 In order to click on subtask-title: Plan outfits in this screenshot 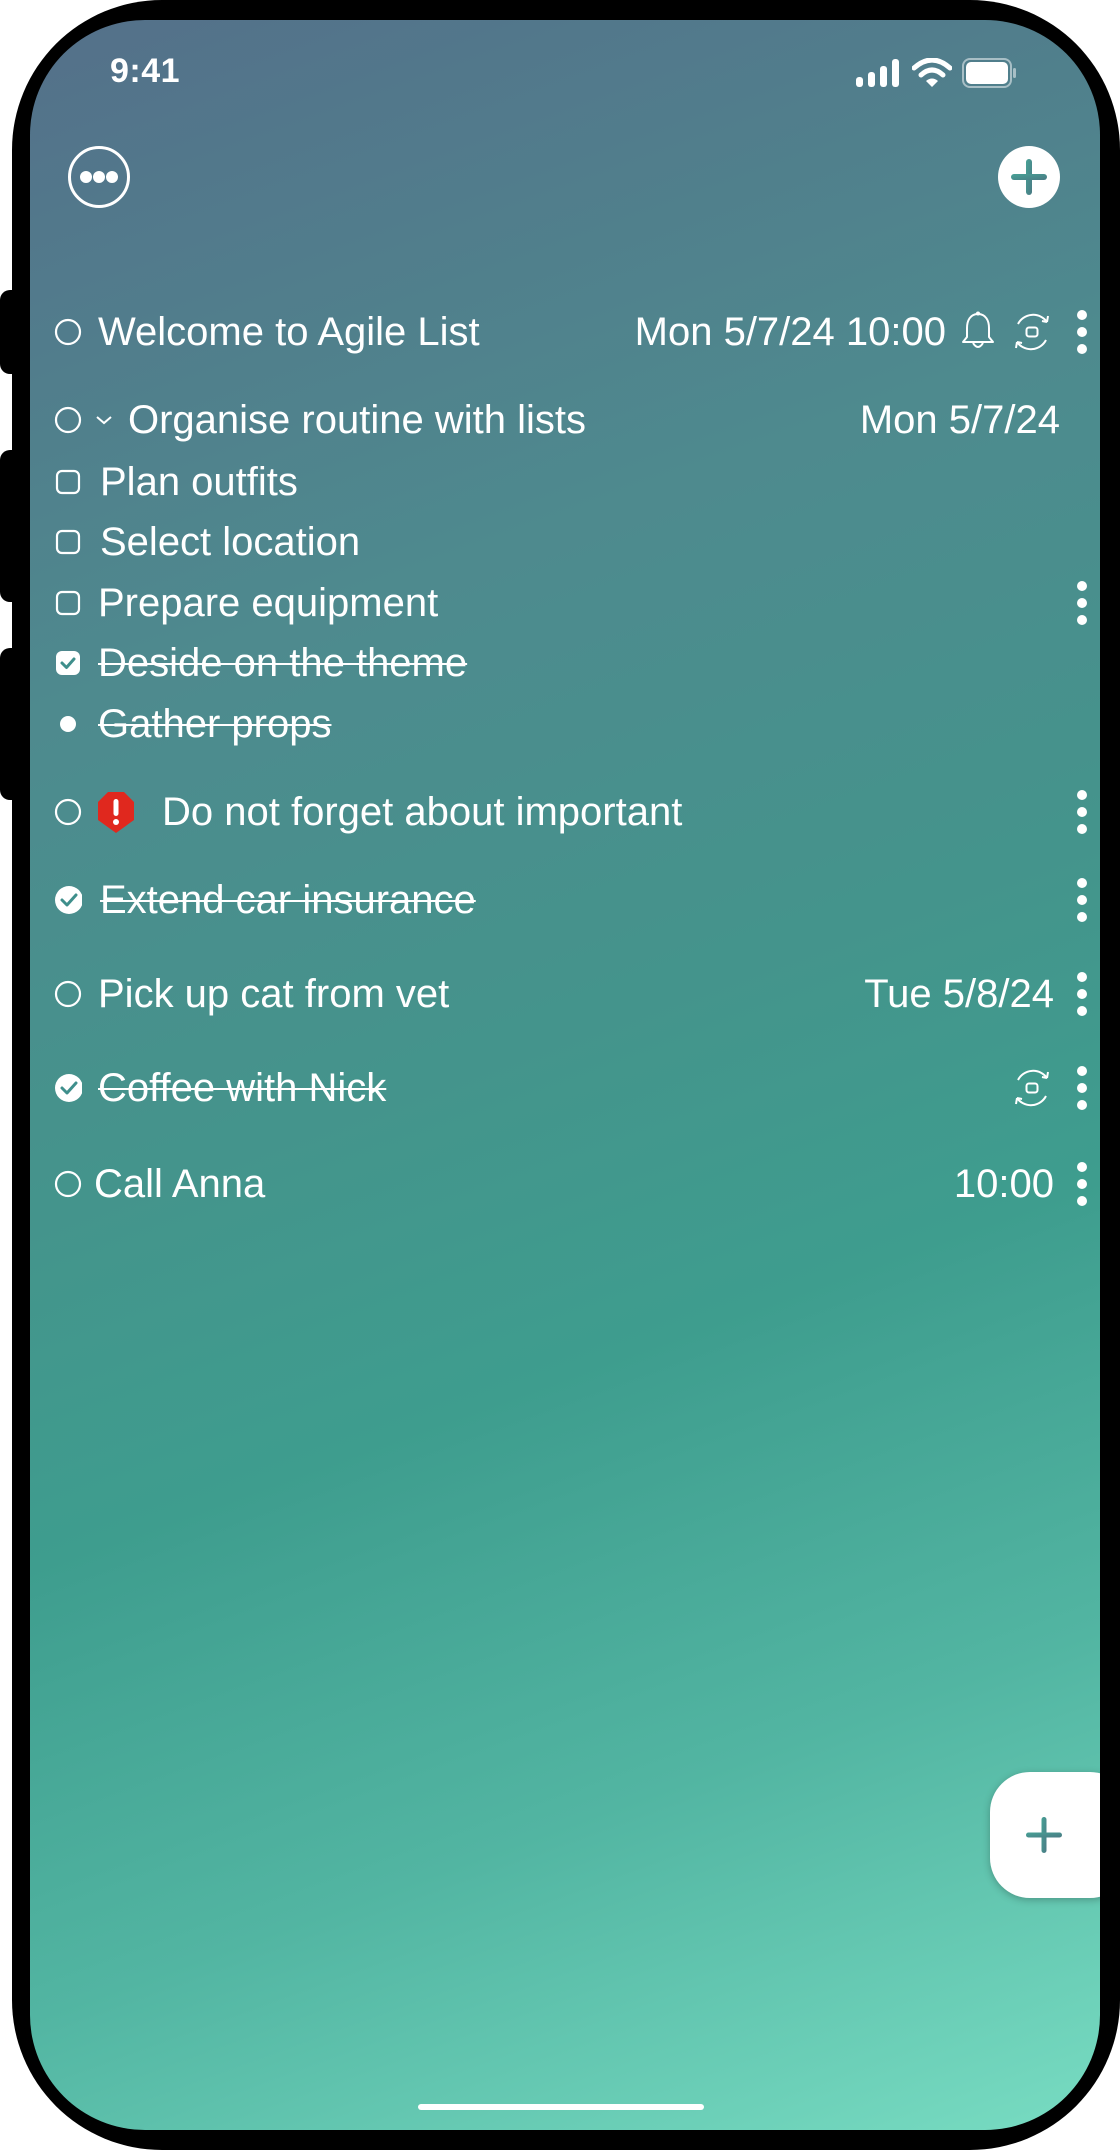, I will do `click(199, 481)`.